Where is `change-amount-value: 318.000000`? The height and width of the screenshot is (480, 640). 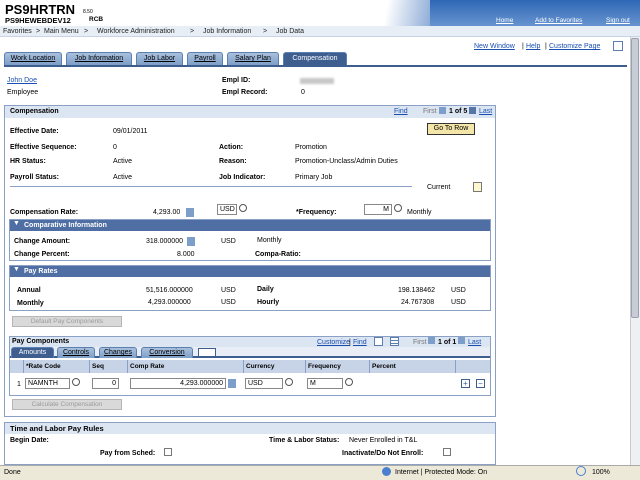
change-amount-value: 318.000000 is located at coordinates (164, 241).